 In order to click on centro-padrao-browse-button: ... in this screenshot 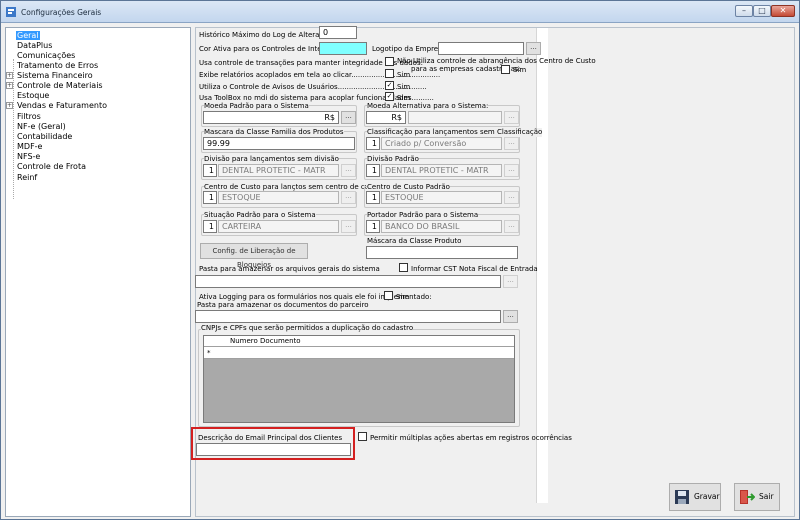, I will do `click(511, 197)`.